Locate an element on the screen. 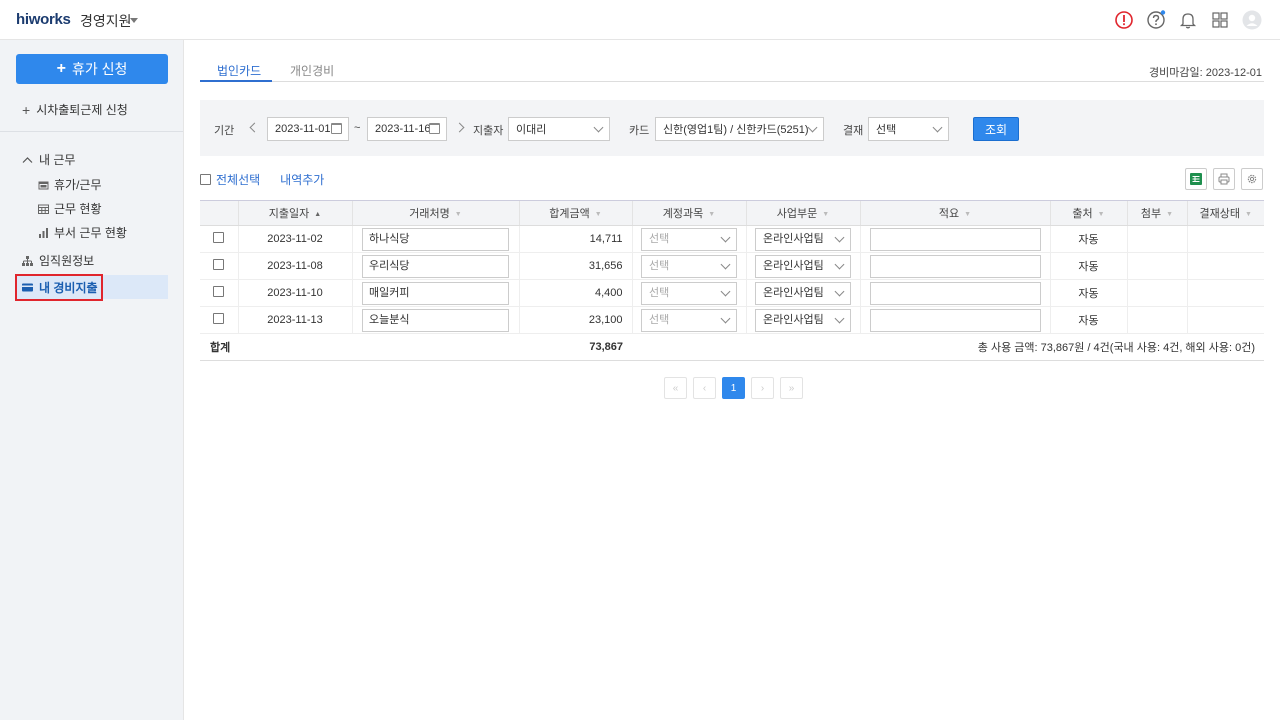  next-page-button: › is located at coordinates (762, 388).